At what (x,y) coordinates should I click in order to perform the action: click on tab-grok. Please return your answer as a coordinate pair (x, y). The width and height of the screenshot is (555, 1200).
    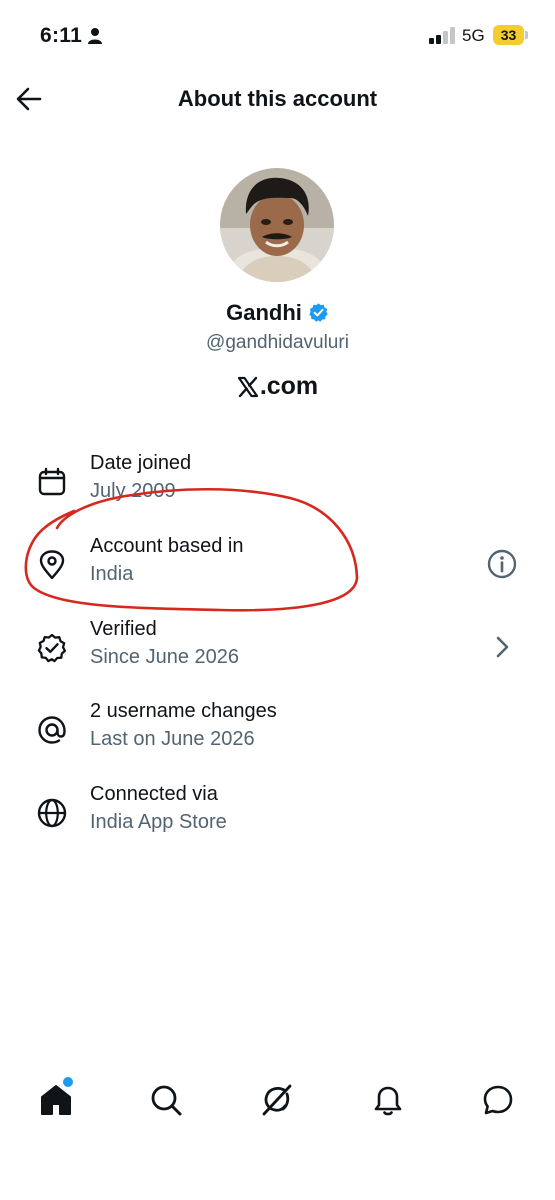
    Looking at the image, I should click on (277, 1100).